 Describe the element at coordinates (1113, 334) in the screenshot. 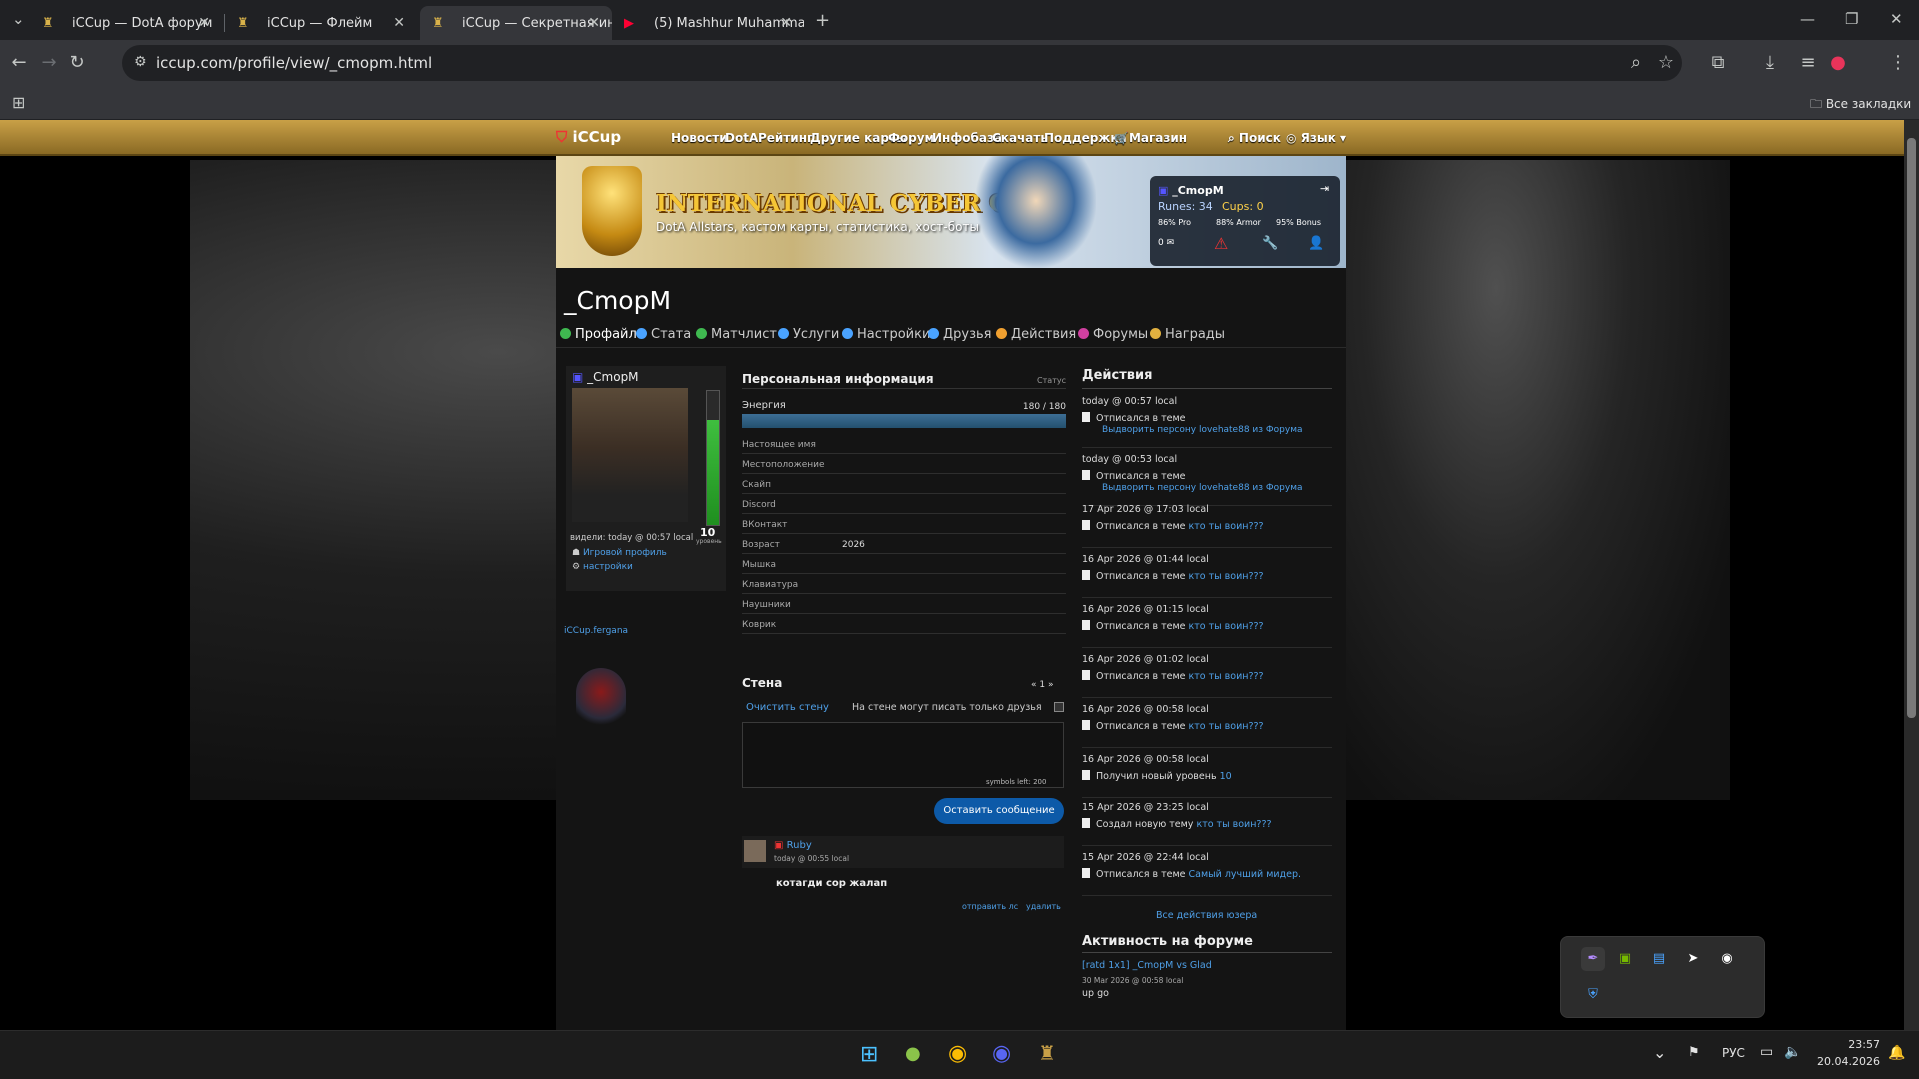

I see `tab-forums: Форумы` at that location.